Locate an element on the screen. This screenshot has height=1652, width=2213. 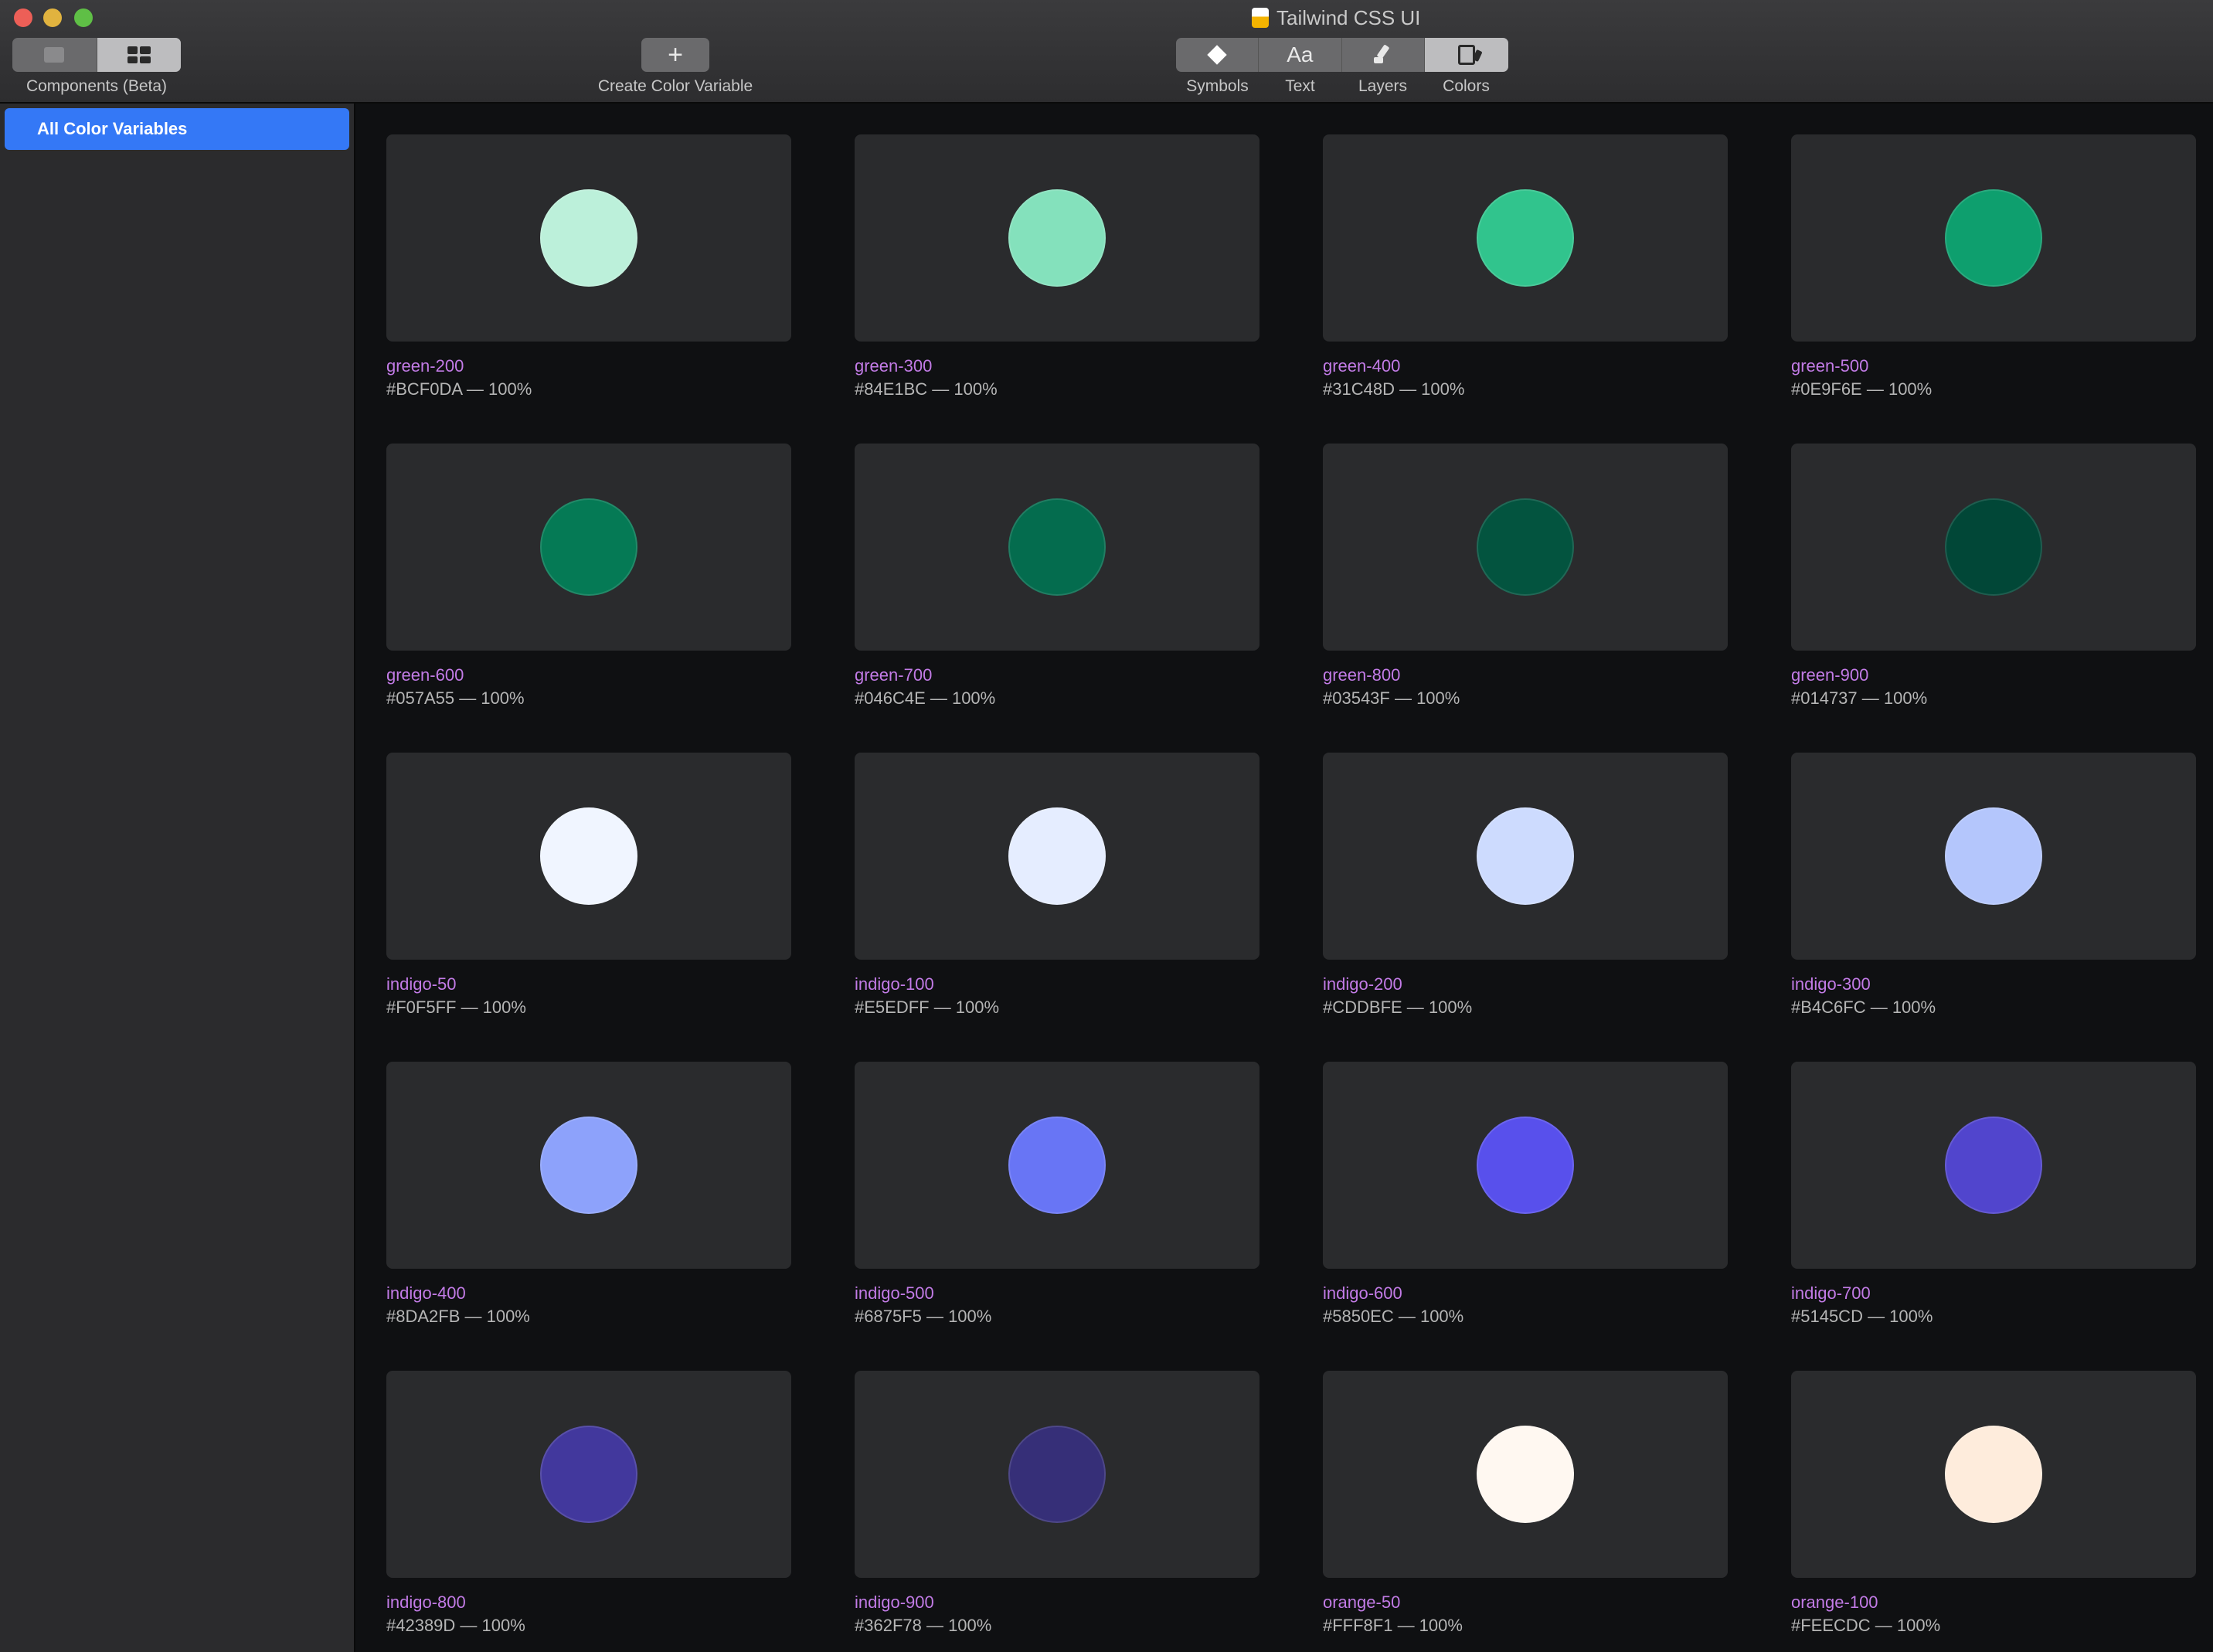
tab-text: Aa is located at coordinates (1300, 55).